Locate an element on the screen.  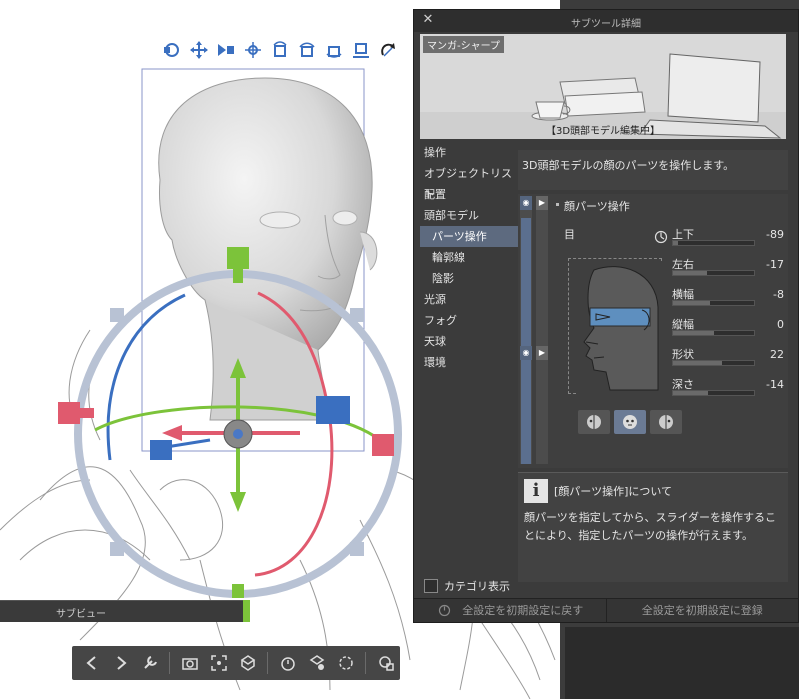
panel-title: サブツール詳細 is located at coordinates (606, 24).